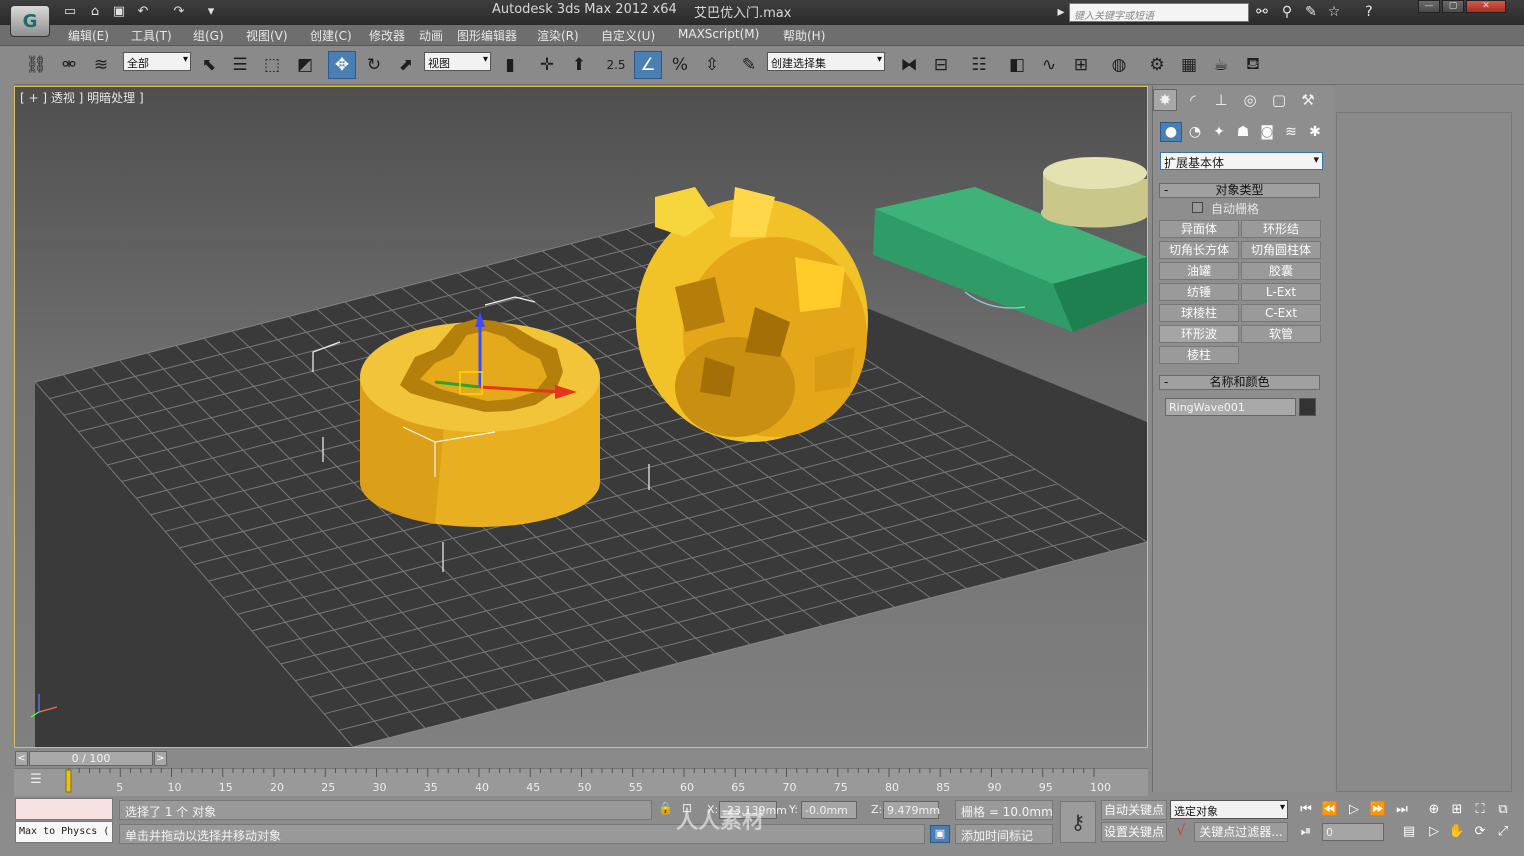 The image size is (1524, 856). I want to click on systems-icon: ✱, so click(1315, 132).